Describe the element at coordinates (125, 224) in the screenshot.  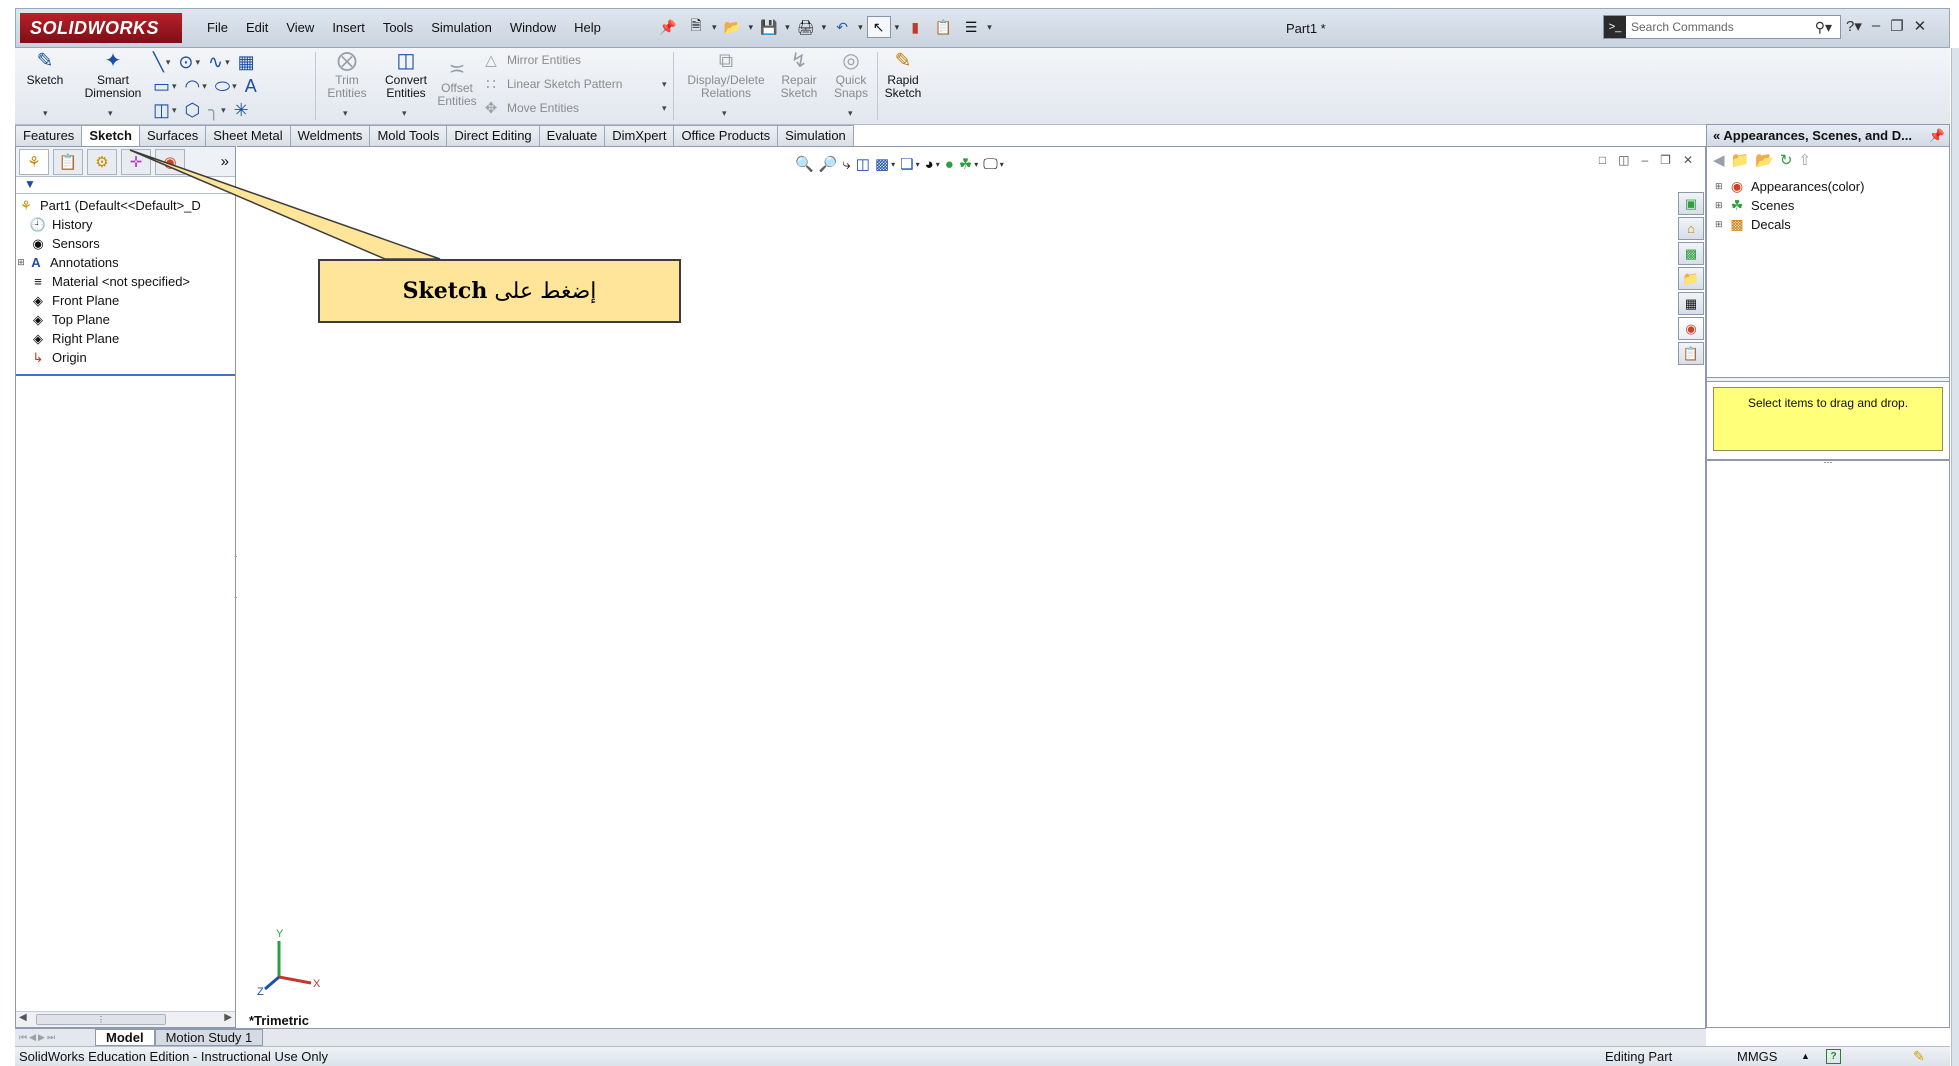
I see `tree-item-history: 🕘 History` at that location.